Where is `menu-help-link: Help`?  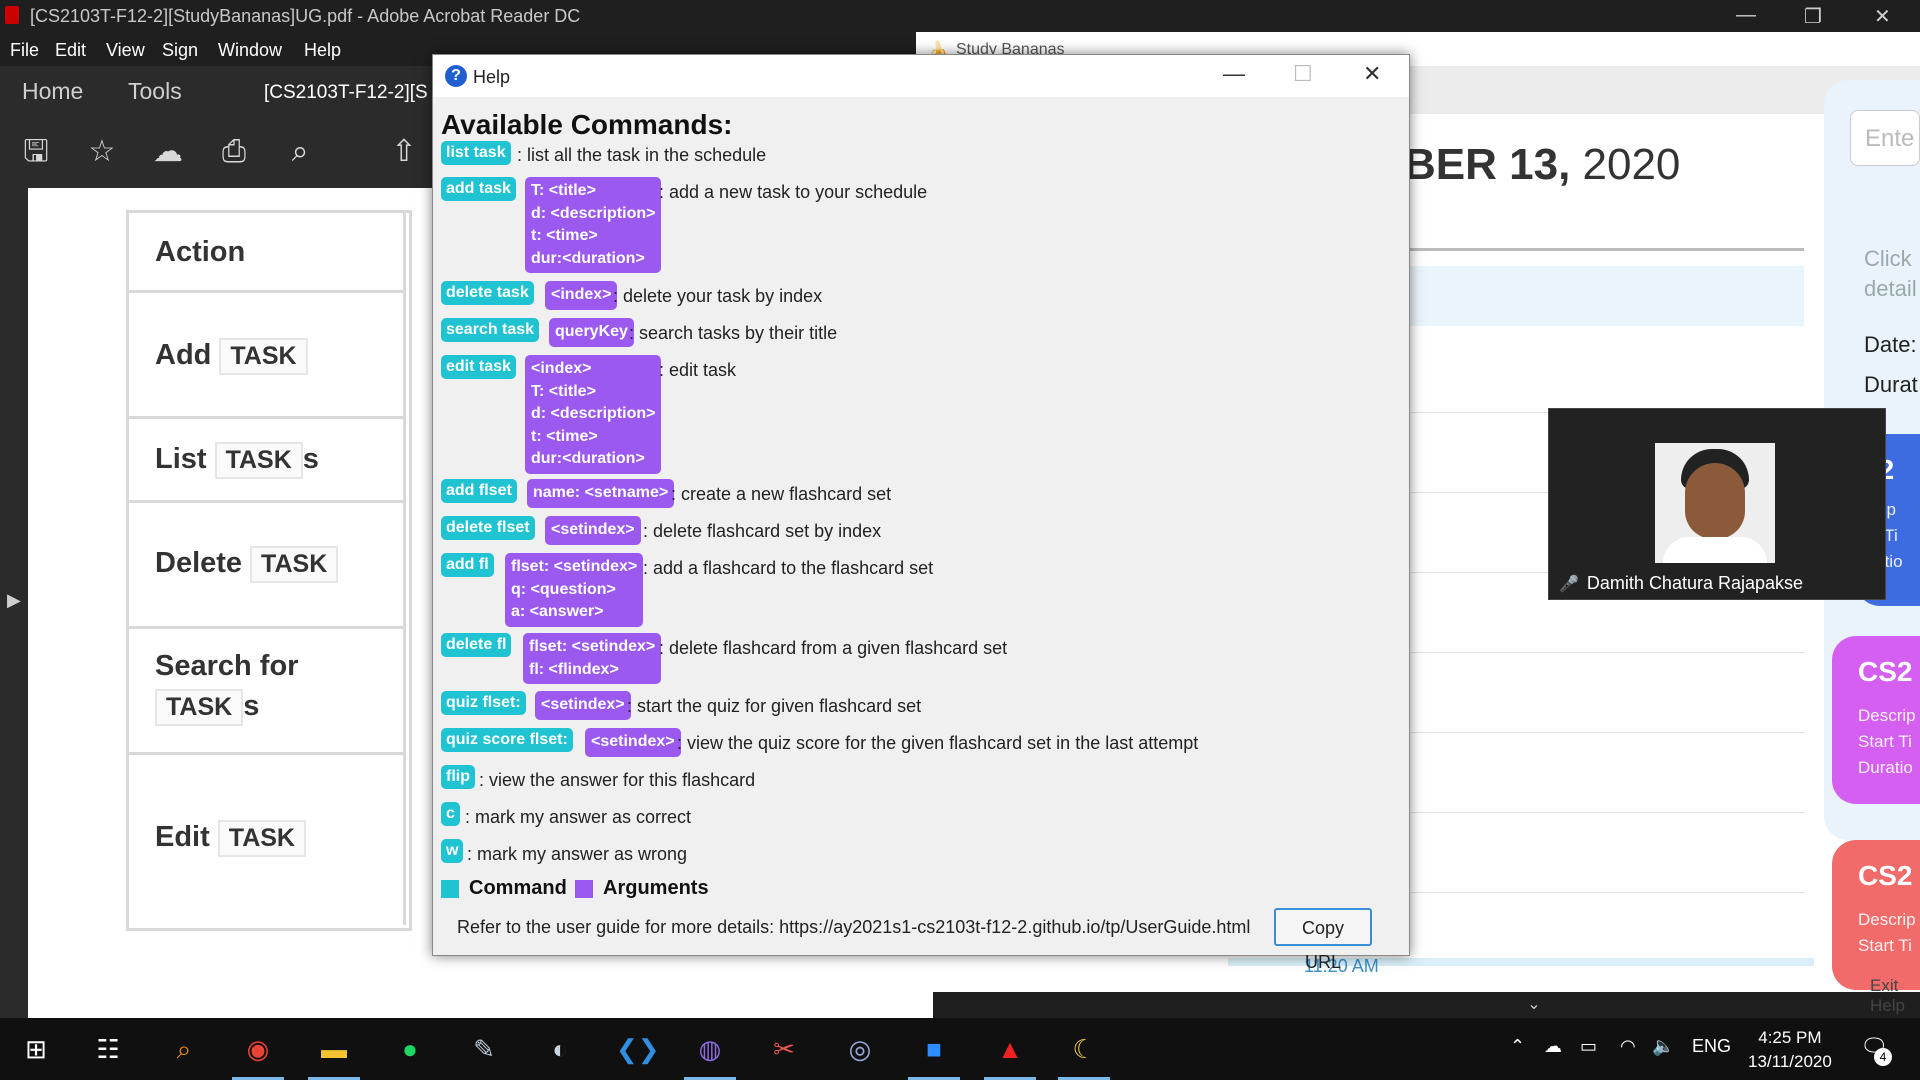 menu-help-link: Help is located at coordinates (1887, 1005).